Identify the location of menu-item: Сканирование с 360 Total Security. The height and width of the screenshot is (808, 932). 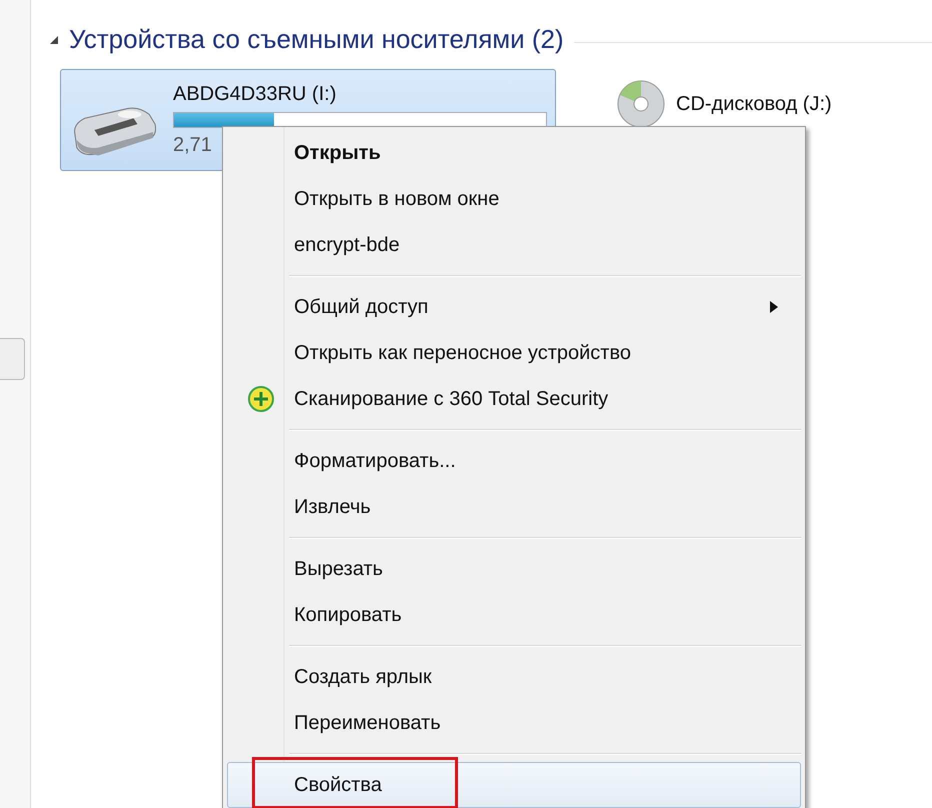
(514, 399).